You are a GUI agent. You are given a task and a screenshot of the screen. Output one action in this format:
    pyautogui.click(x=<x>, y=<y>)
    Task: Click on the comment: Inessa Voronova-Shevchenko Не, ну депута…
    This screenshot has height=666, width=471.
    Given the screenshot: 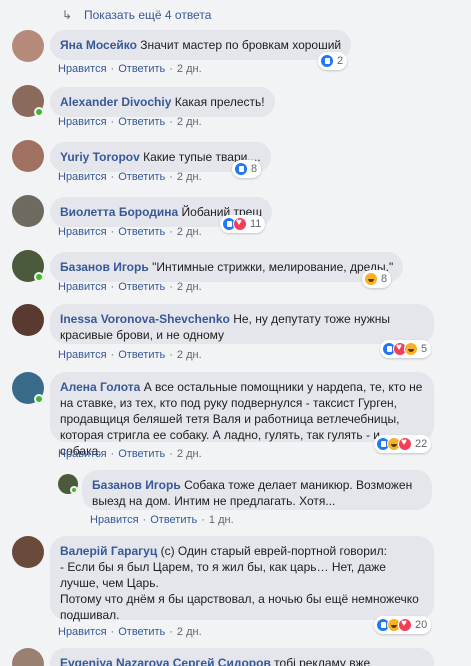 What is the action you would take?
    pyautogui.click(x=239, y=336)
    